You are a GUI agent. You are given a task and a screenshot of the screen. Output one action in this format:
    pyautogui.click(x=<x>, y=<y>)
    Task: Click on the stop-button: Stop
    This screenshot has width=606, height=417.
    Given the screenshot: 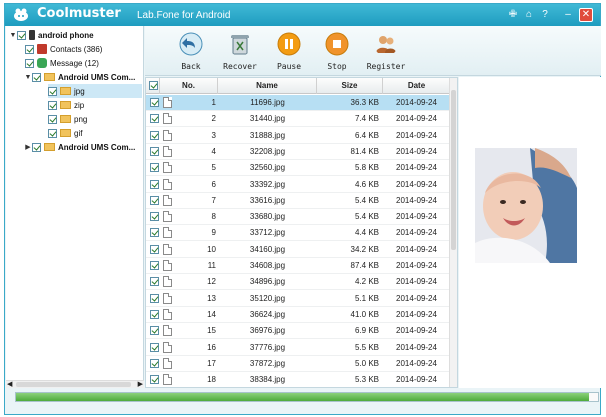 What is the action you would take?
    pyautogui.click(x=337, y=51)
    